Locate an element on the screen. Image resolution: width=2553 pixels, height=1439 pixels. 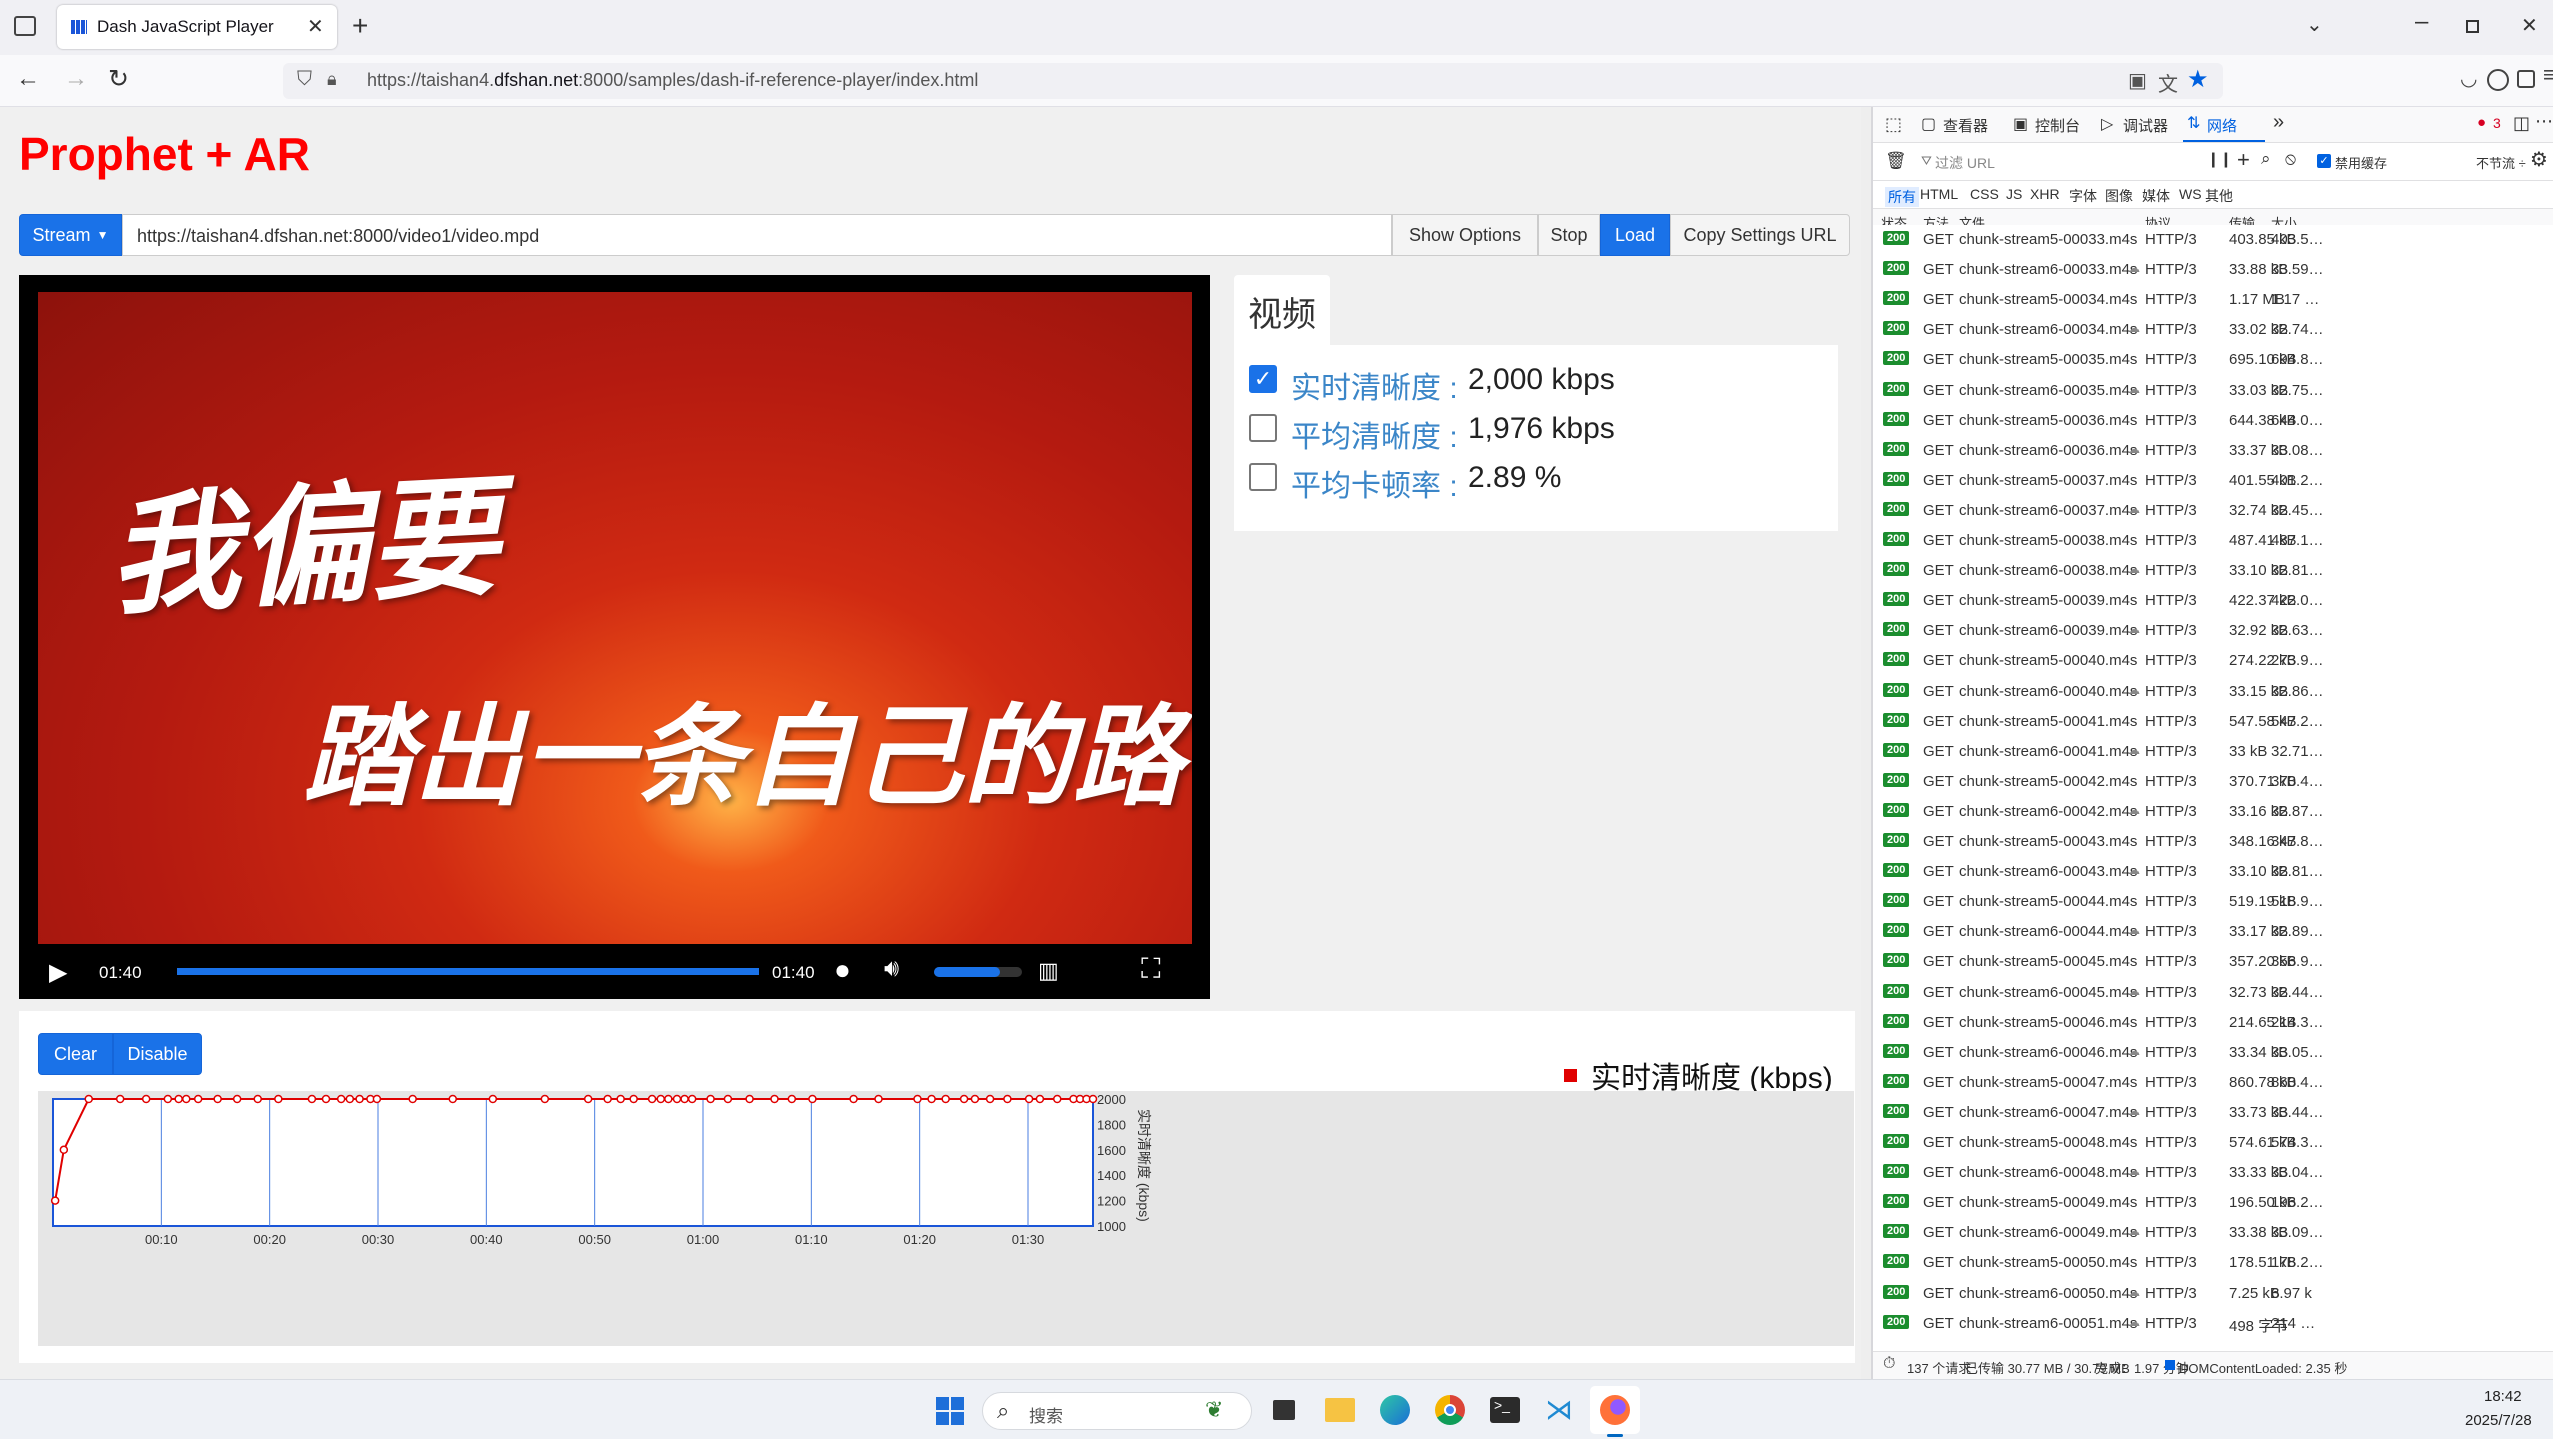
filter-fonts: 字体 is located at coordinates (2083, 196).